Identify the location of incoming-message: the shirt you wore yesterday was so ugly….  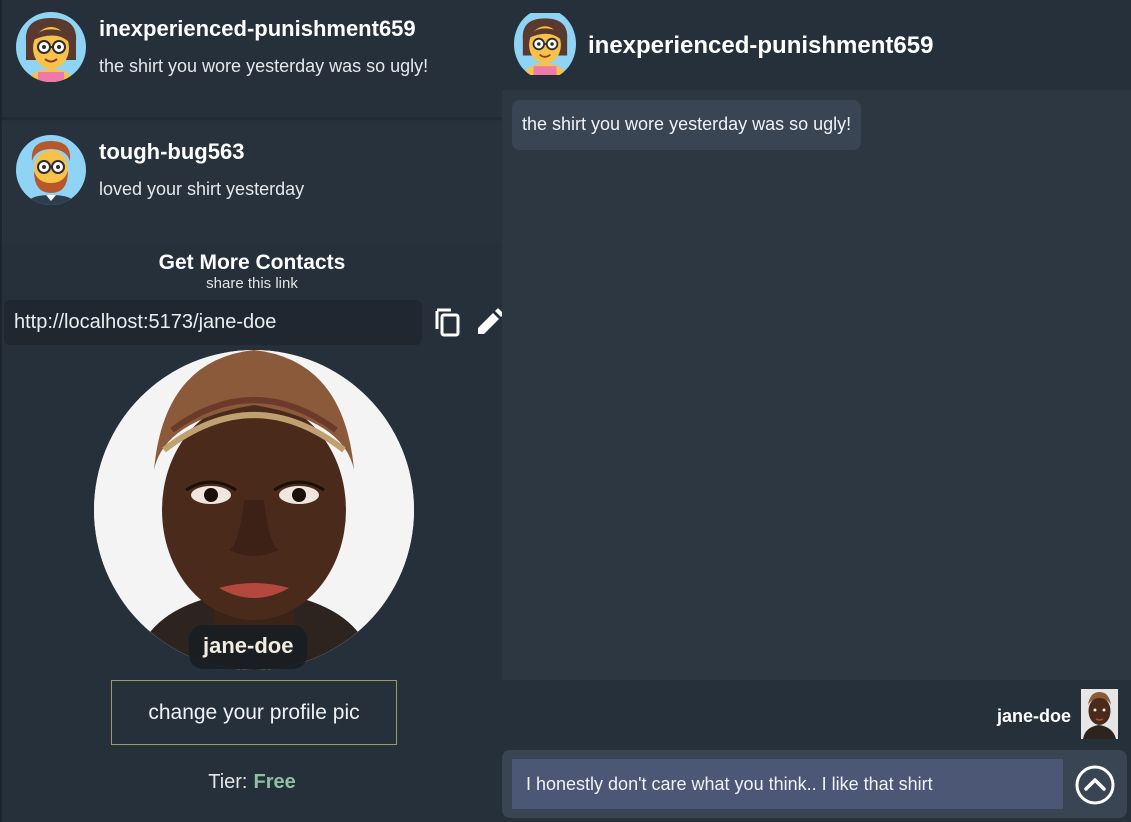
(687, 125).